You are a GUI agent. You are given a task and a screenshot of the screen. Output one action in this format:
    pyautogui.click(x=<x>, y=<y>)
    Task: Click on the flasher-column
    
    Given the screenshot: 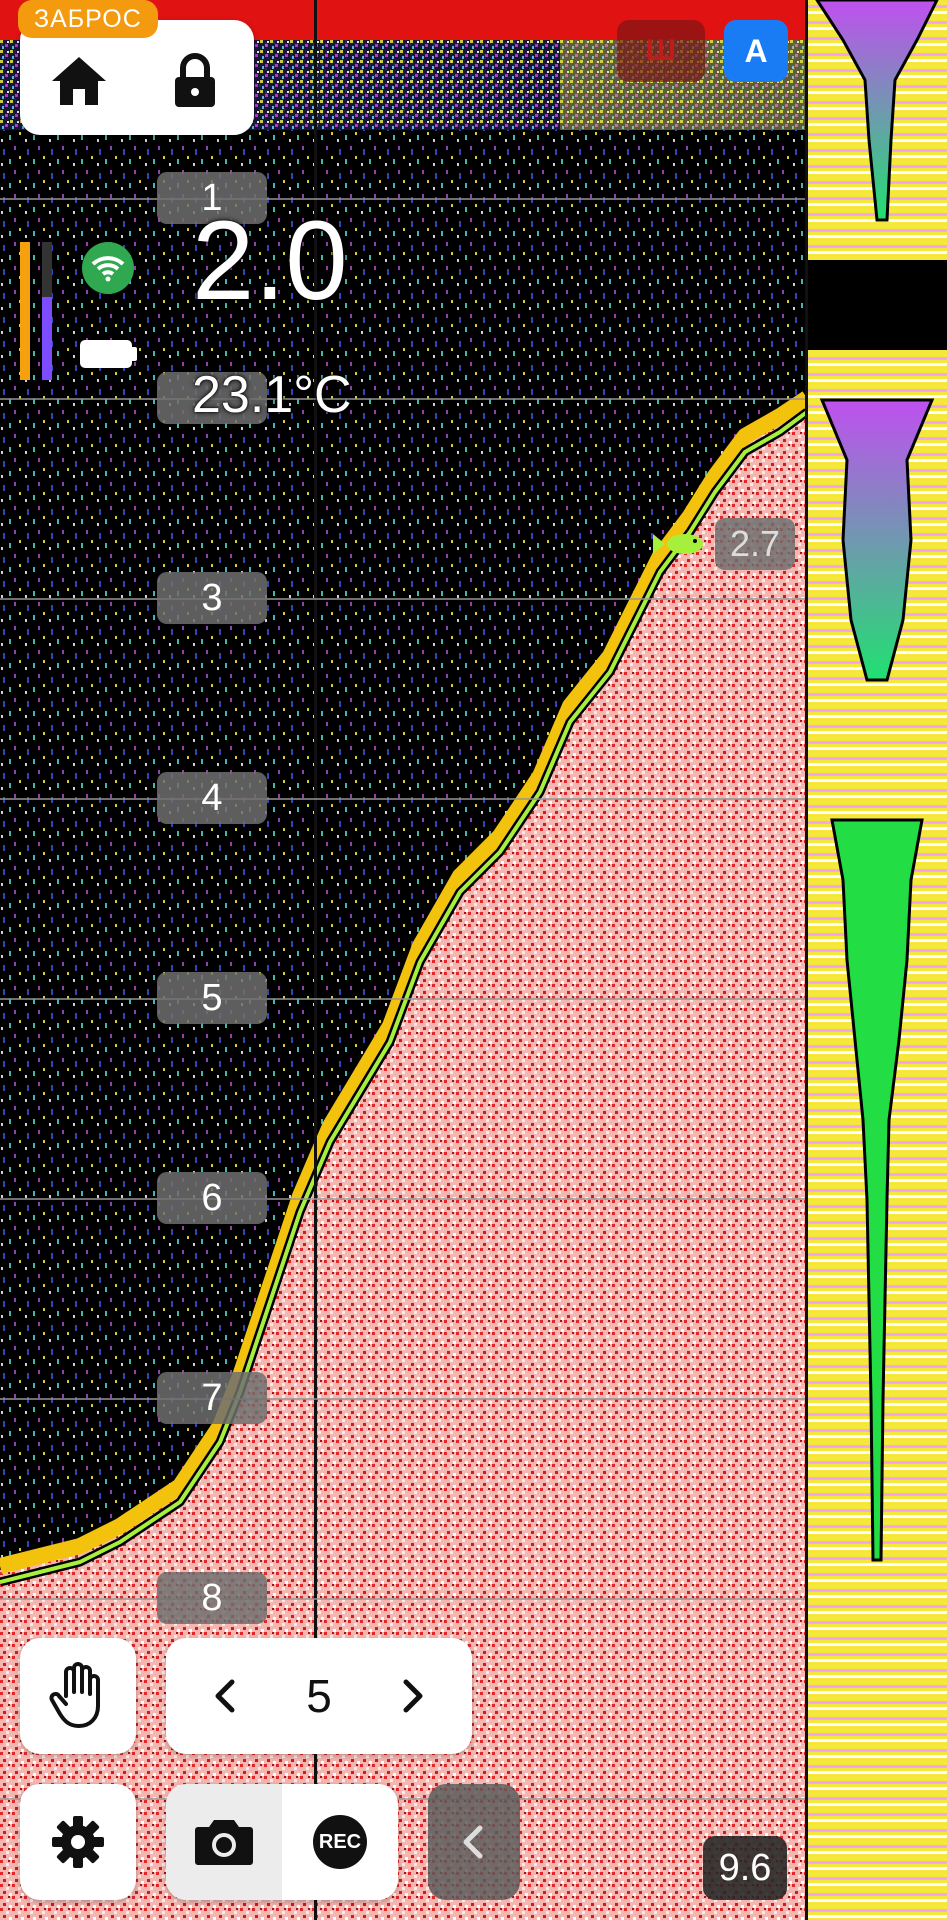 What is the action you would take?
    pyautogui.click(x=877, y=960)
    